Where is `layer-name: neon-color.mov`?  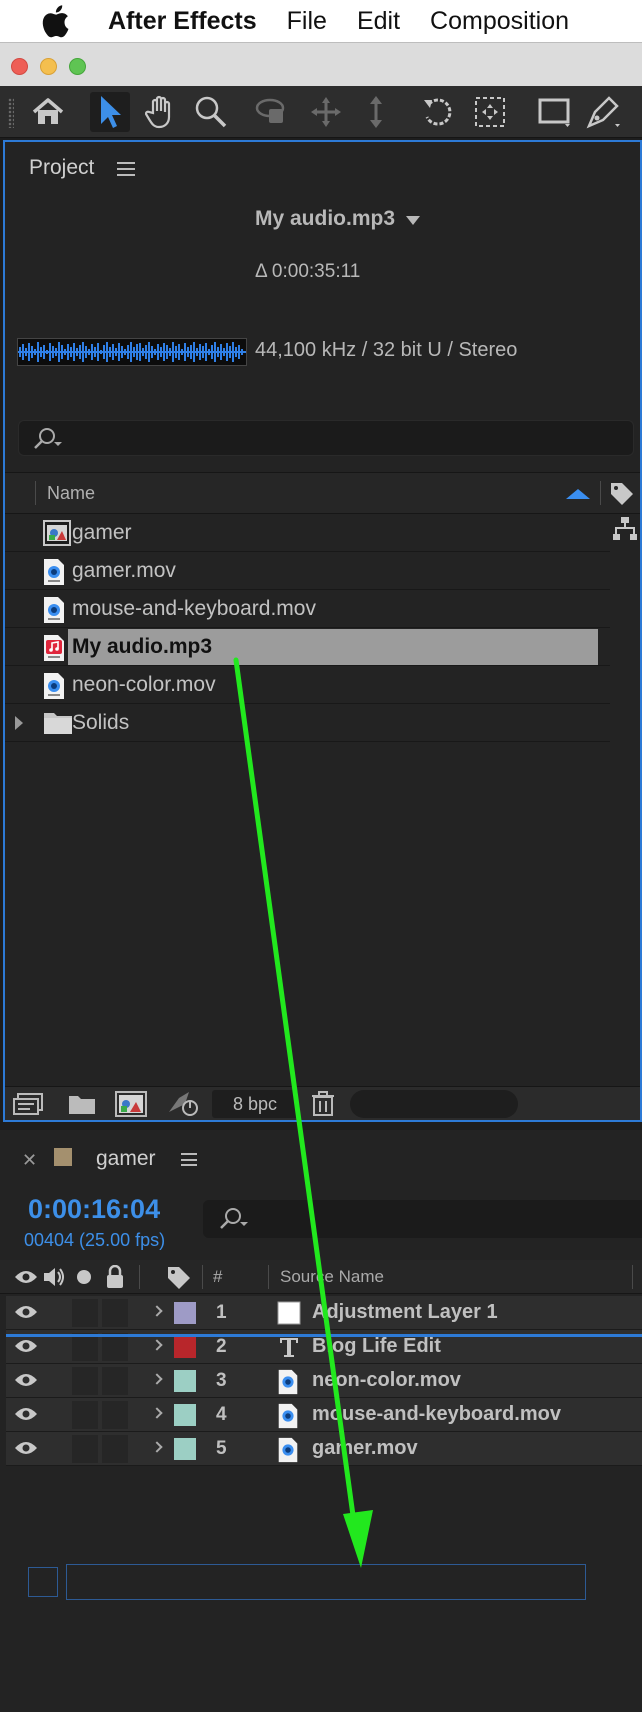
layer-name: neon-color.mov is located at coordinates (386, 1380).